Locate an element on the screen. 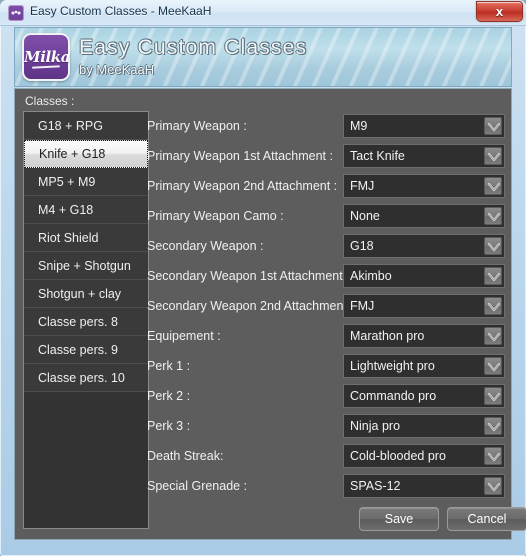 The width and height of the screenshot is (526, 556). dropdown-equipement: Marathon pro is located at coordinates (424, 336).